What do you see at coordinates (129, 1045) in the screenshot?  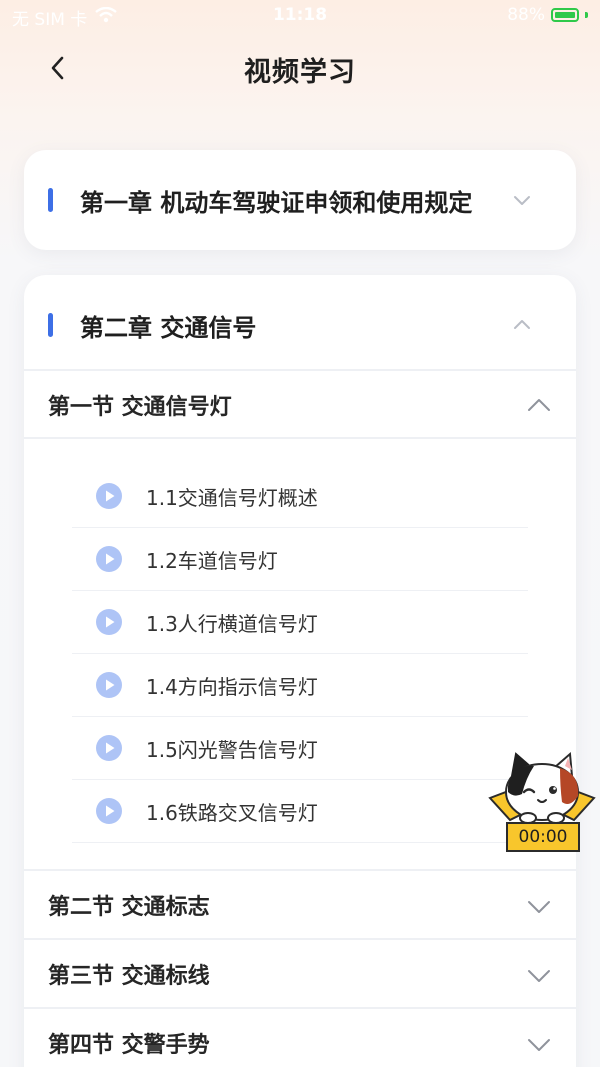 I see `section-title-4: 第四节 交警手势` at bounding box center [129, 1045].